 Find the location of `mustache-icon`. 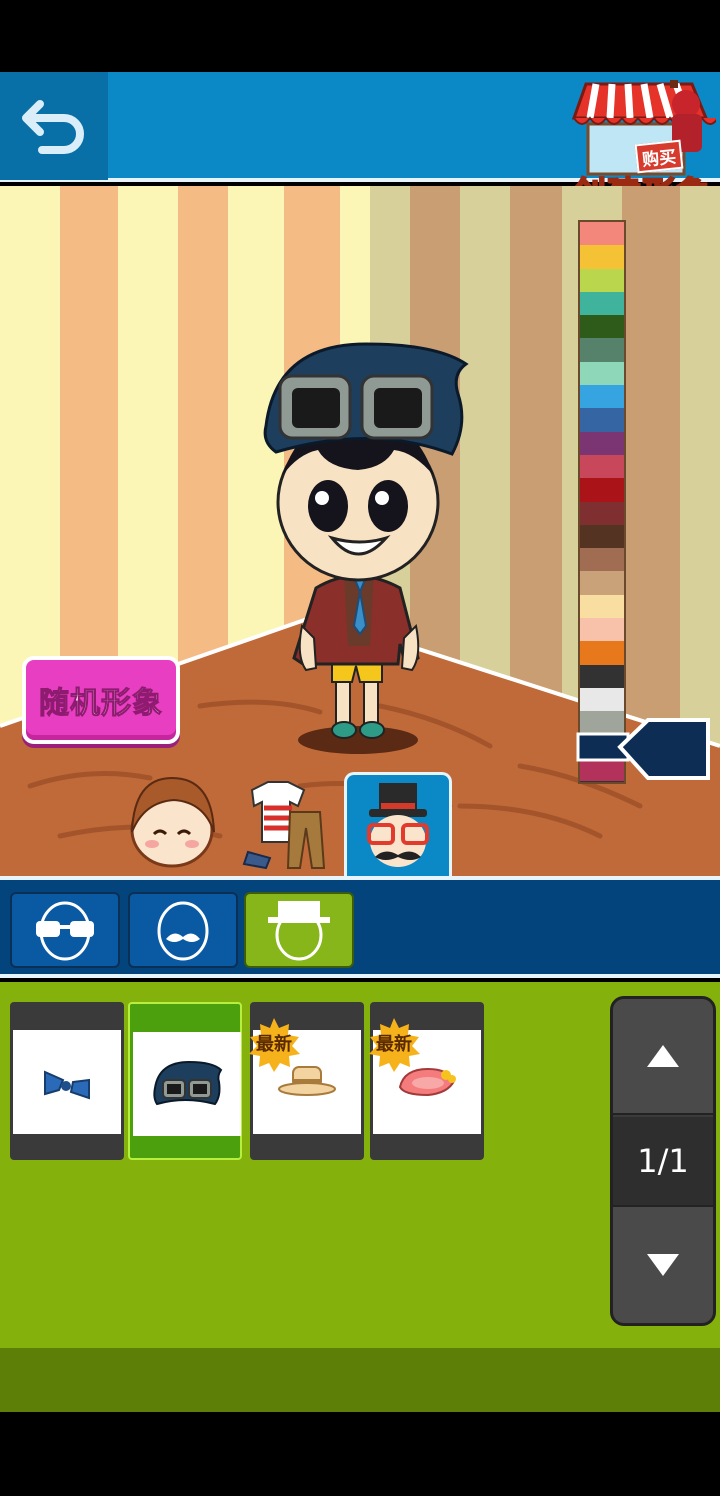

mustache-icon is located at coordinates (183, 931).